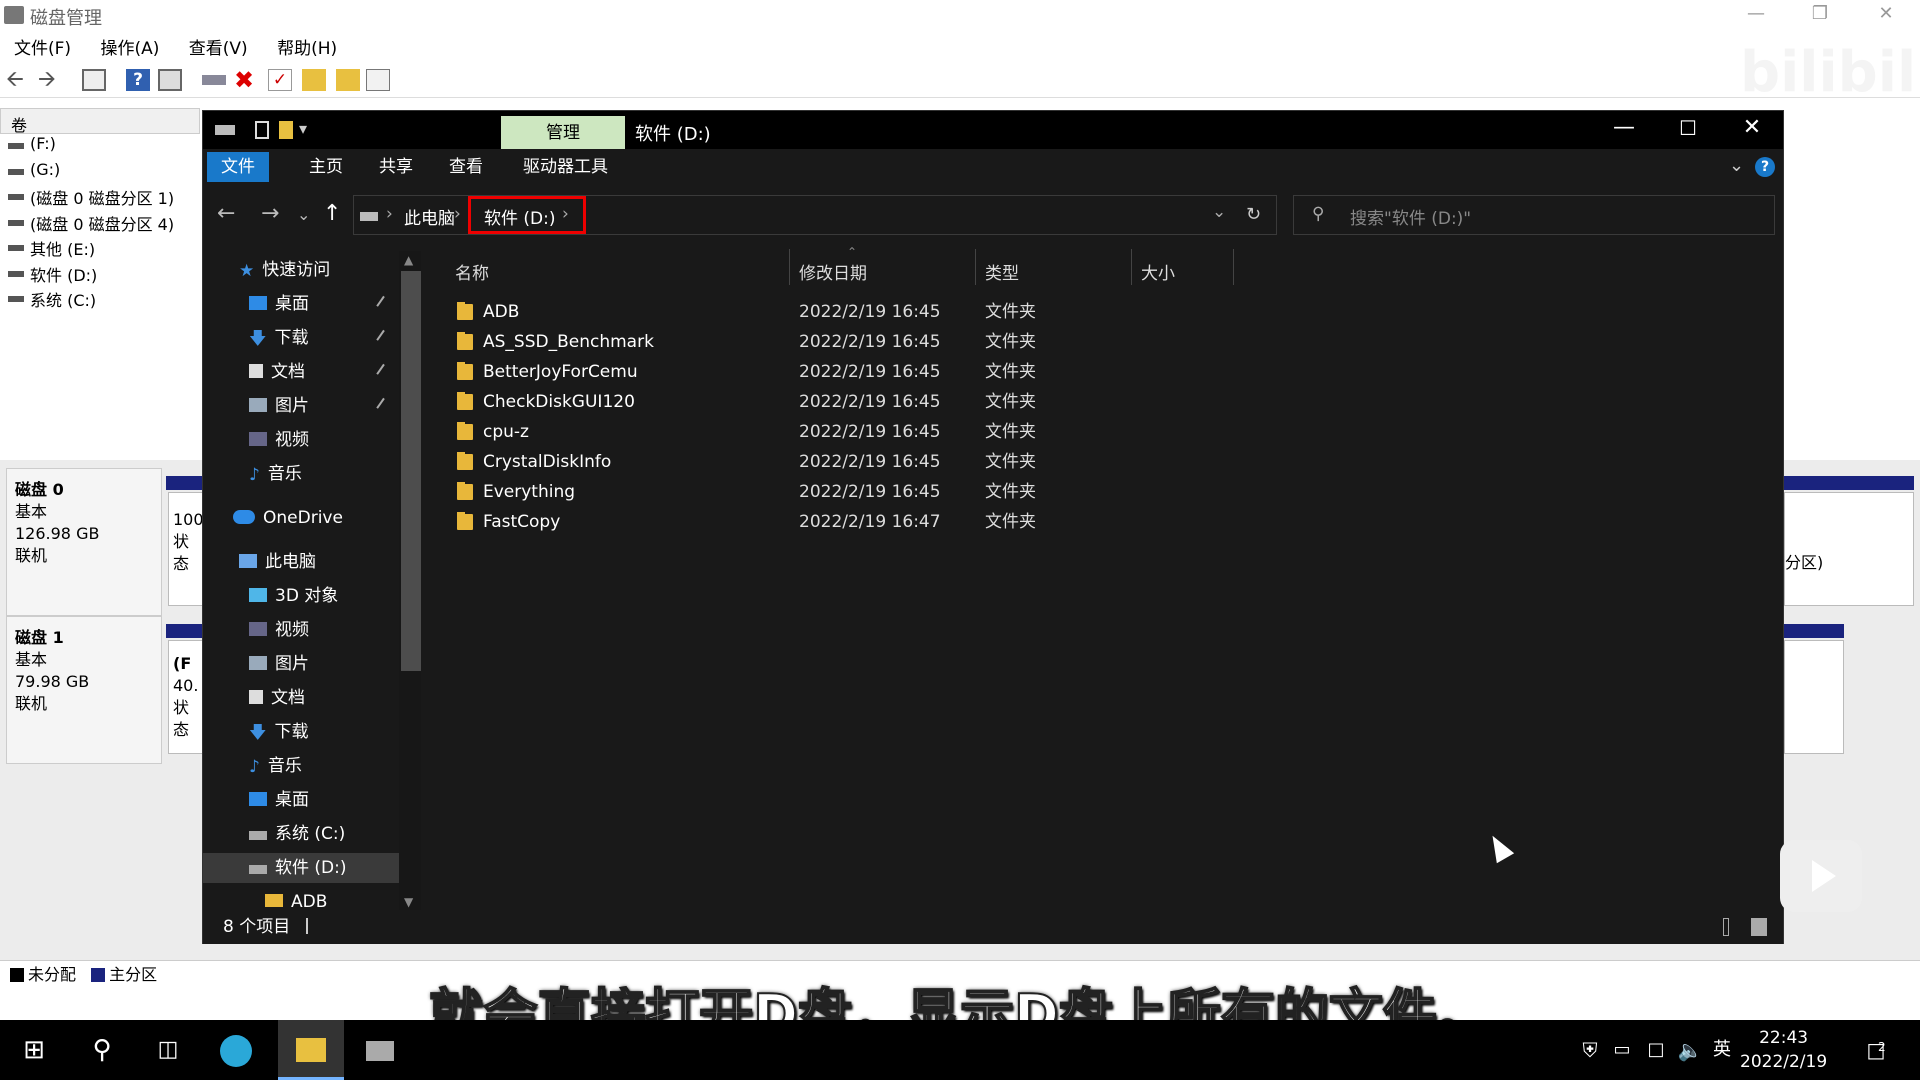 Image resolution: width=1920 pixels, height=1080 pixels. I want to click on nav-scrollbar-thumb, so click(411, 471).